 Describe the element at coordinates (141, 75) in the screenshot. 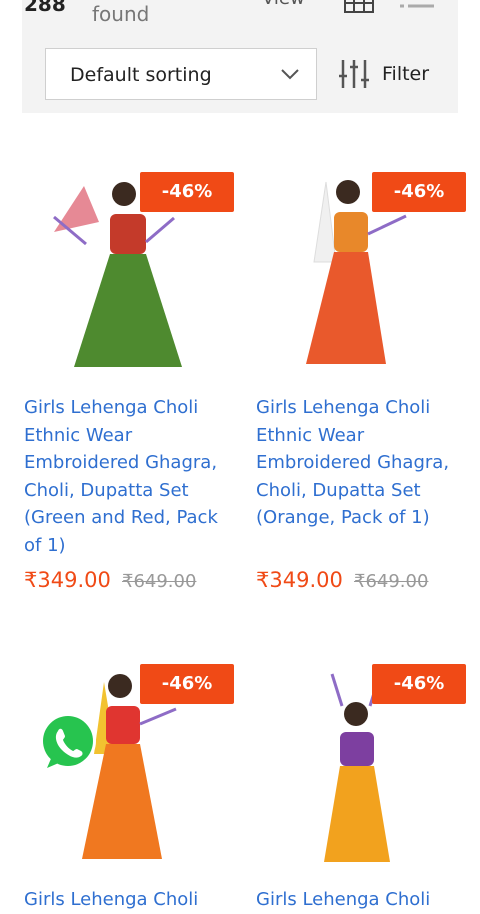

I see `sort-value: Default sorting` at that location.